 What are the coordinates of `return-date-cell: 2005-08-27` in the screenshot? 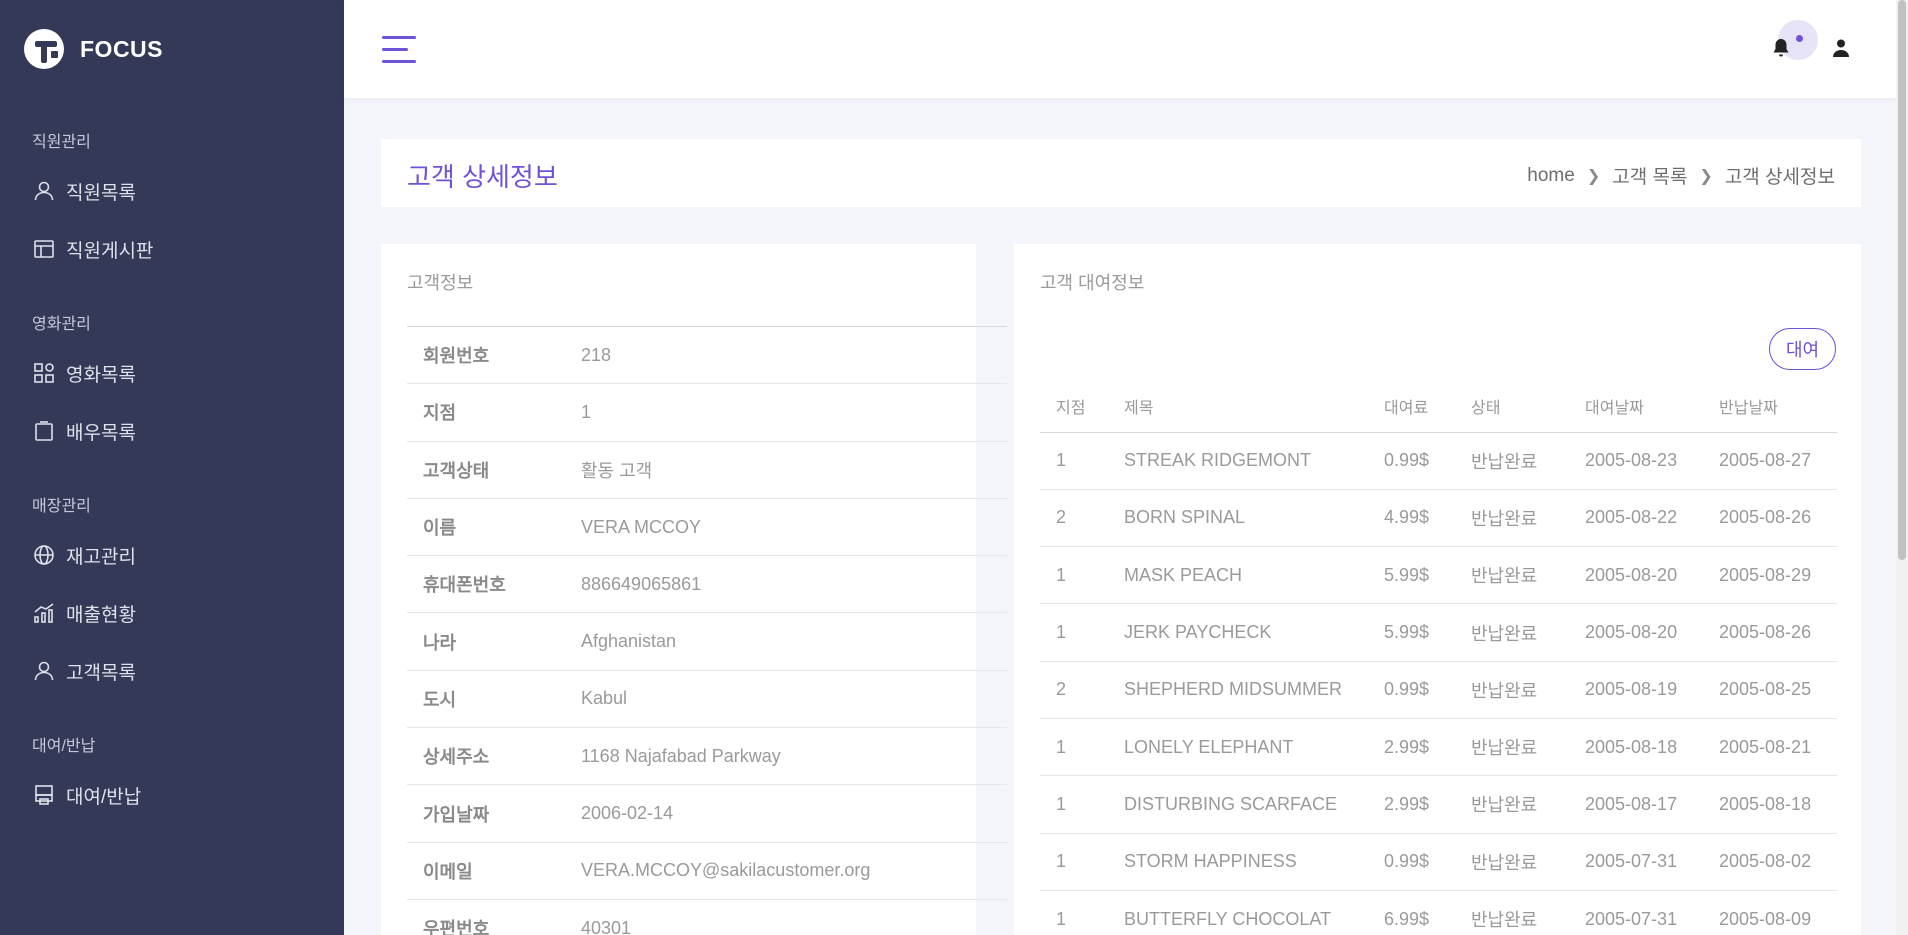 It's located at (1765, 460).